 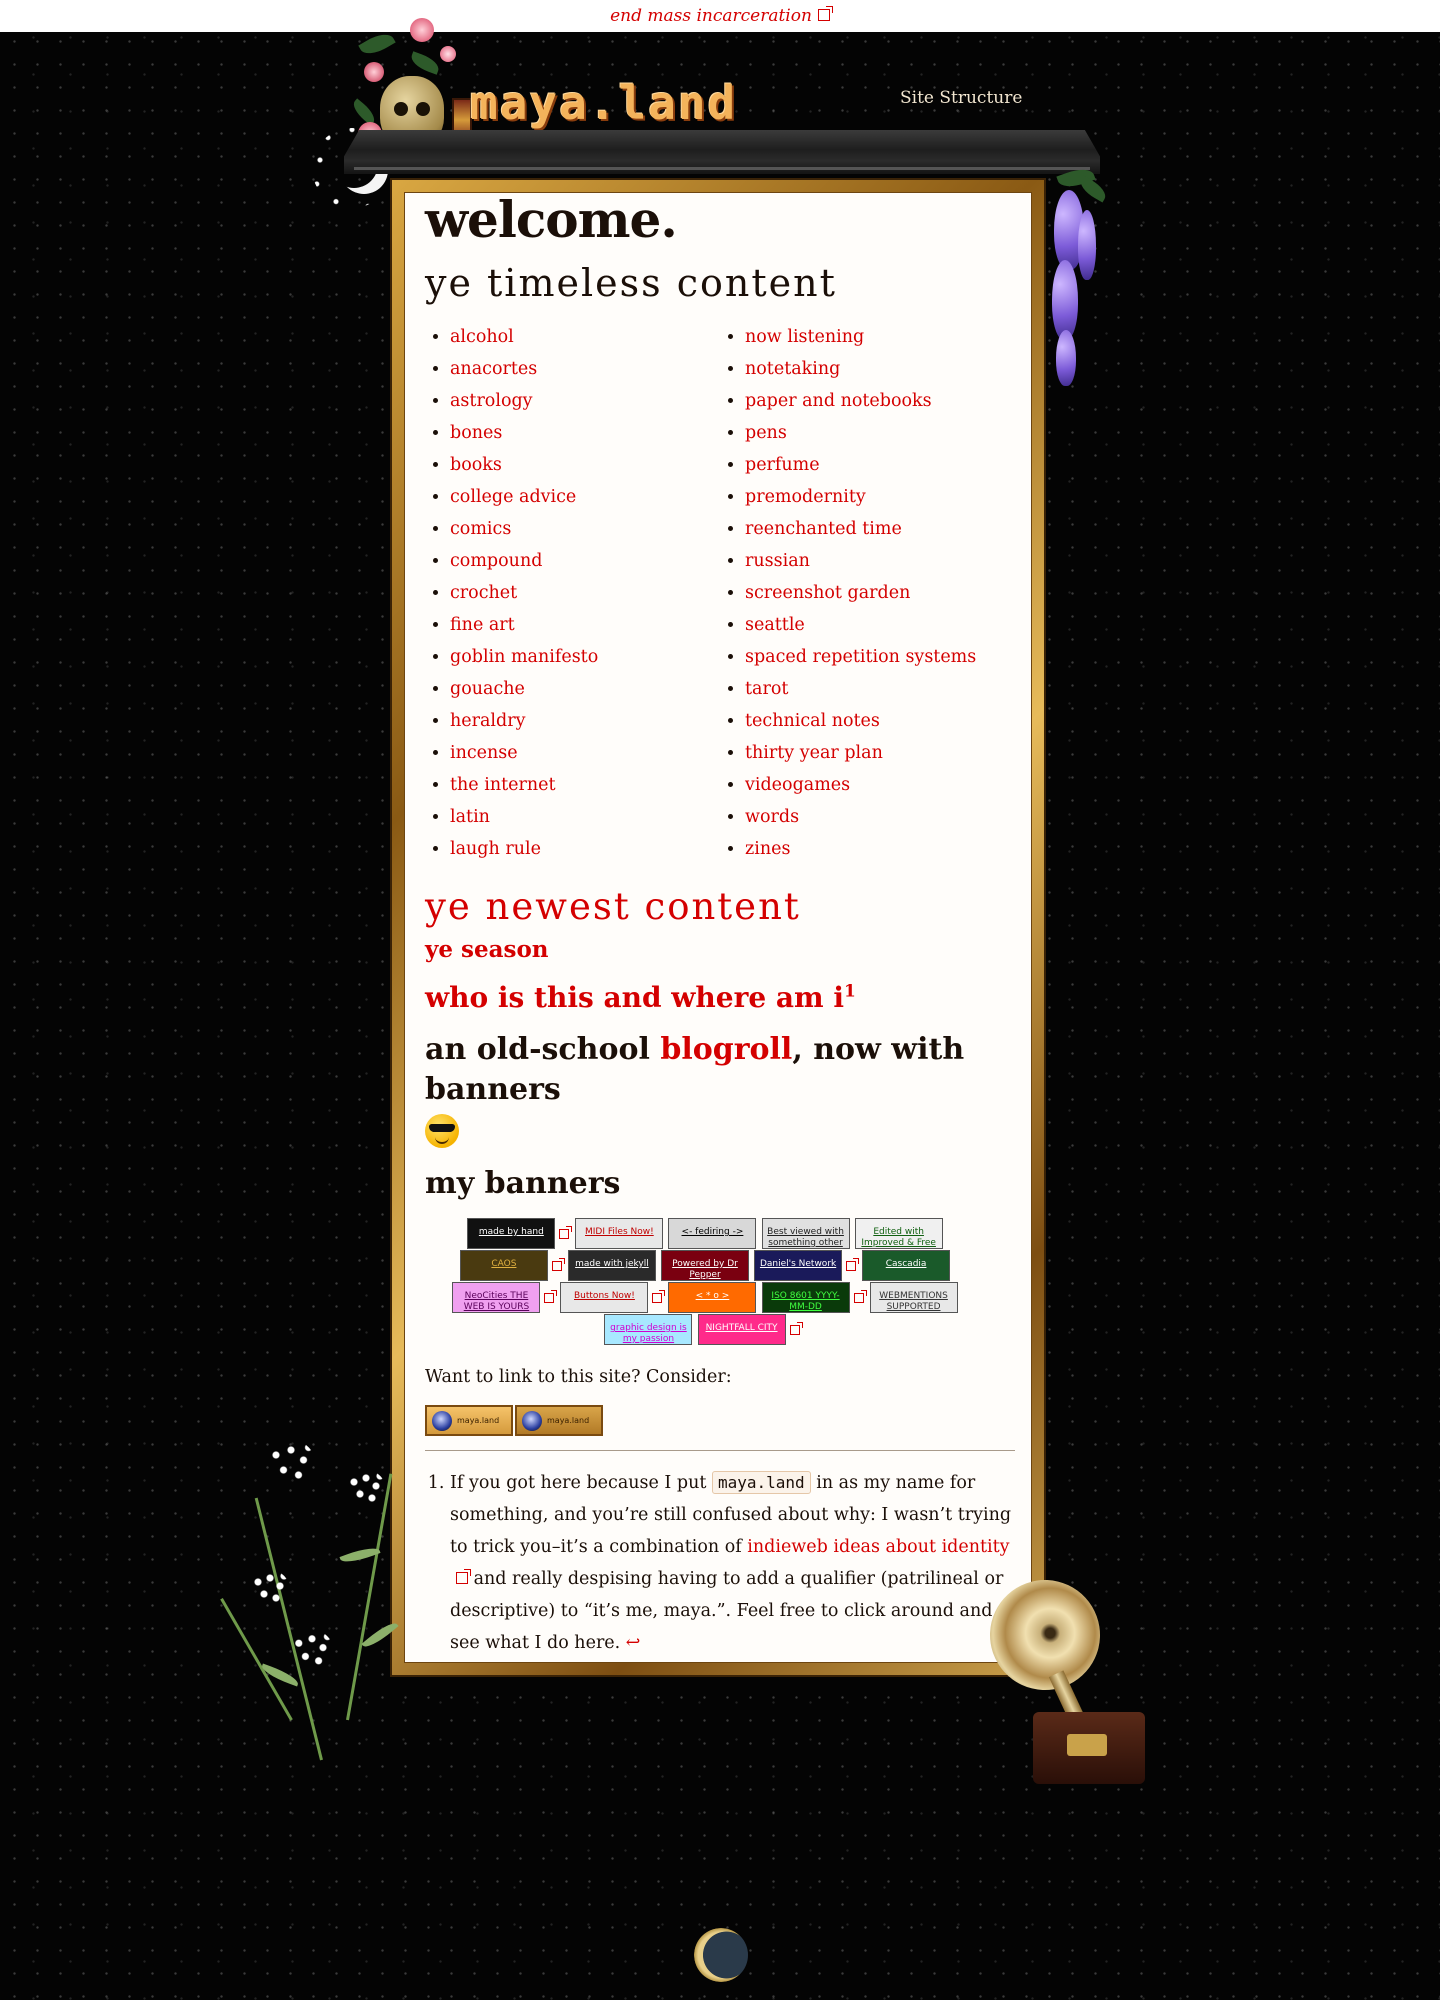 What do you see at coordinates (827, 593) in the screenshot?
I see `topic-link: screenshot garden` at bounding box center [827, 593].